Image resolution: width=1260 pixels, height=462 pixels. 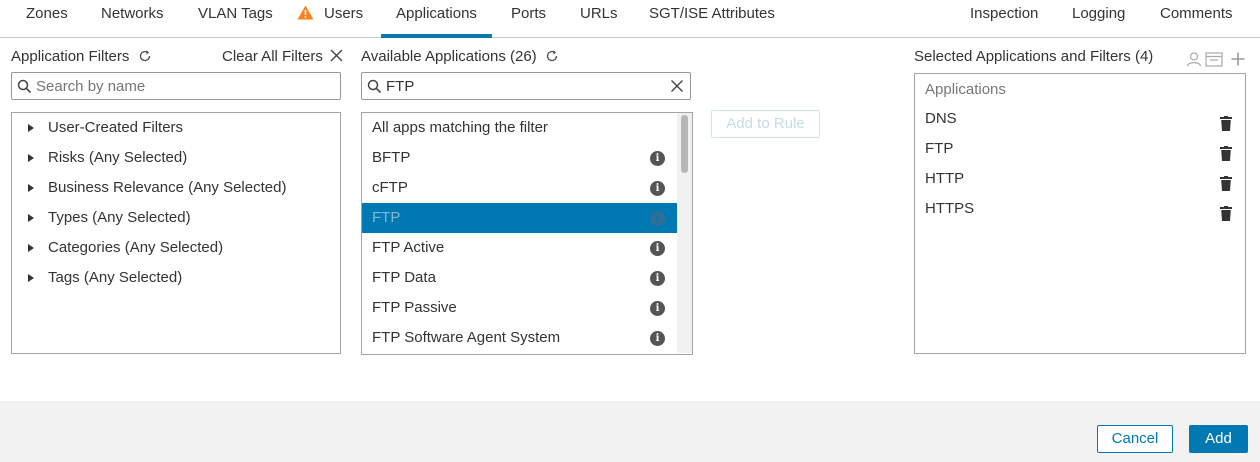 I want to click on list-item: FTP Active i, so click(x=519, y=248).